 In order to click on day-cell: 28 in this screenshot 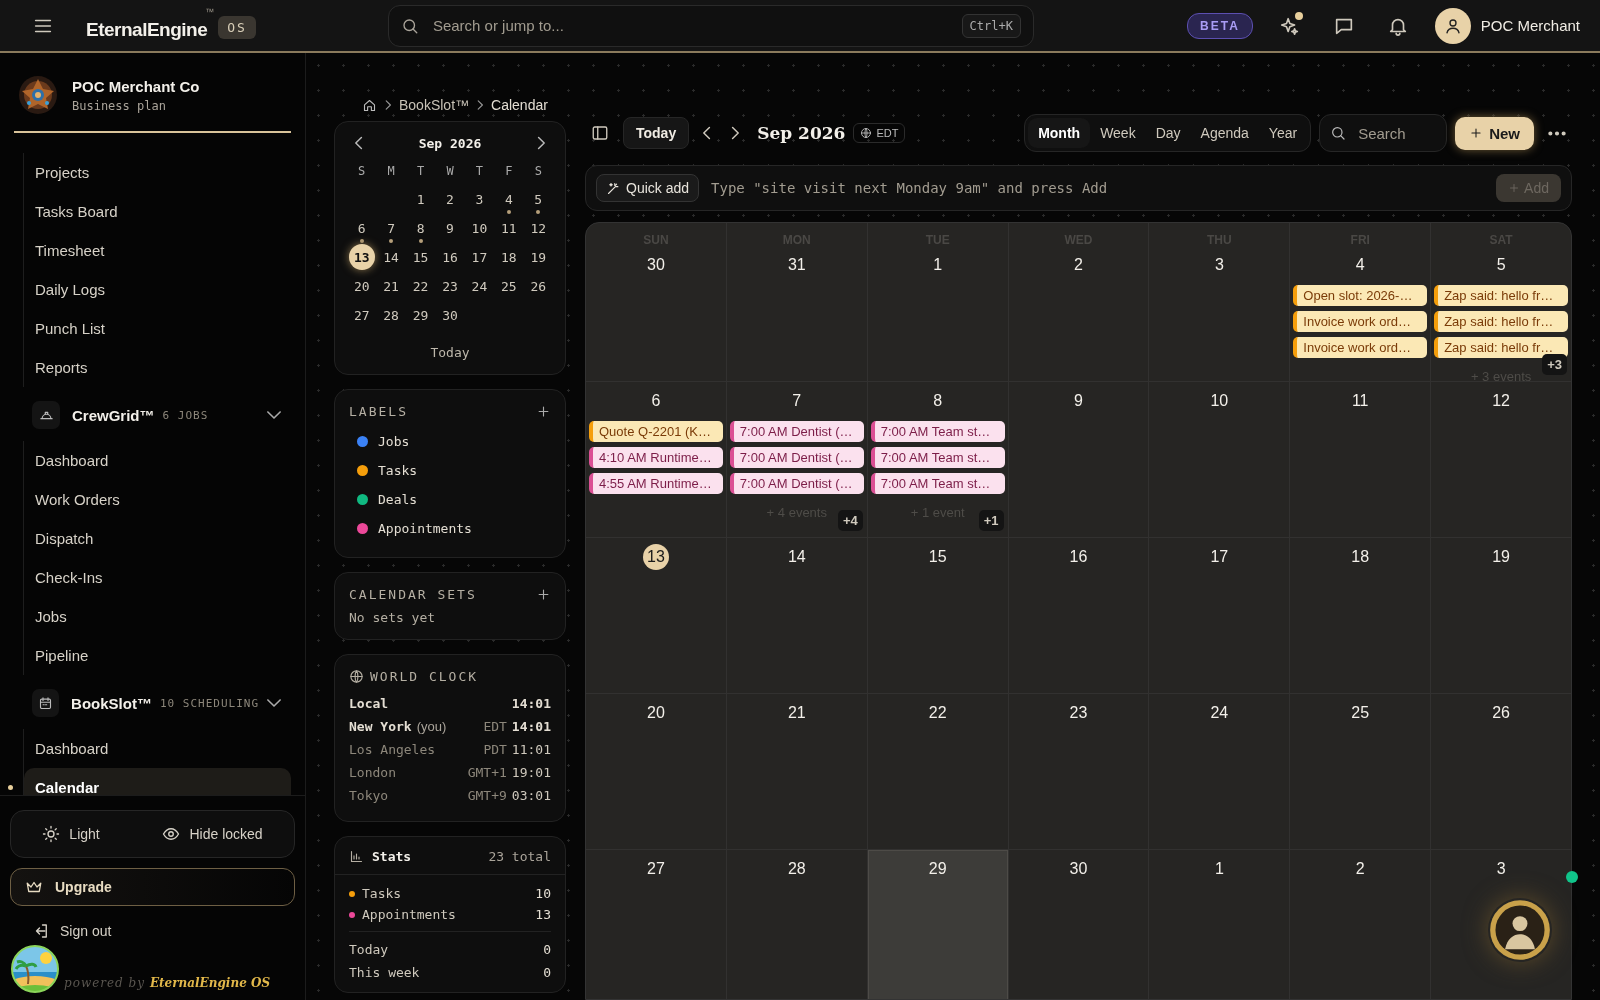, I will do `click(797, 924)`.